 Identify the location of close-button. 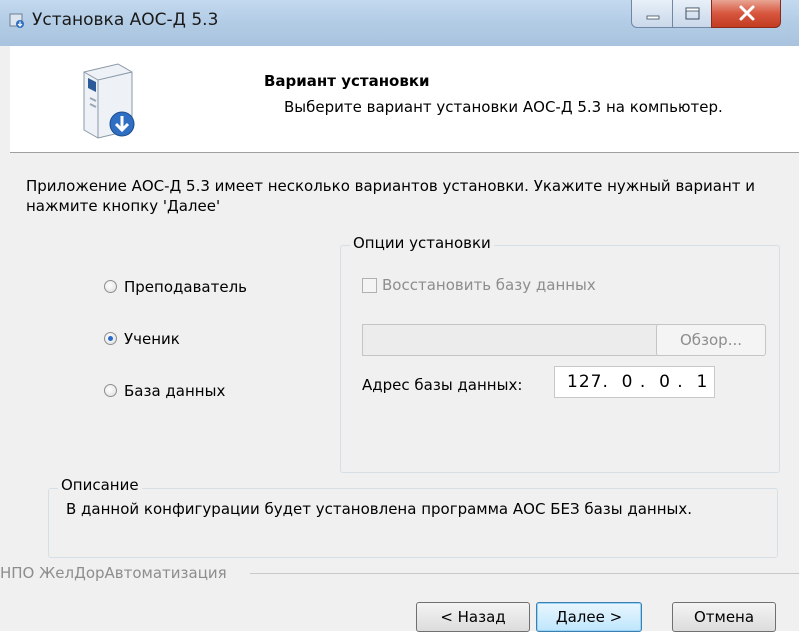
(746, 14).